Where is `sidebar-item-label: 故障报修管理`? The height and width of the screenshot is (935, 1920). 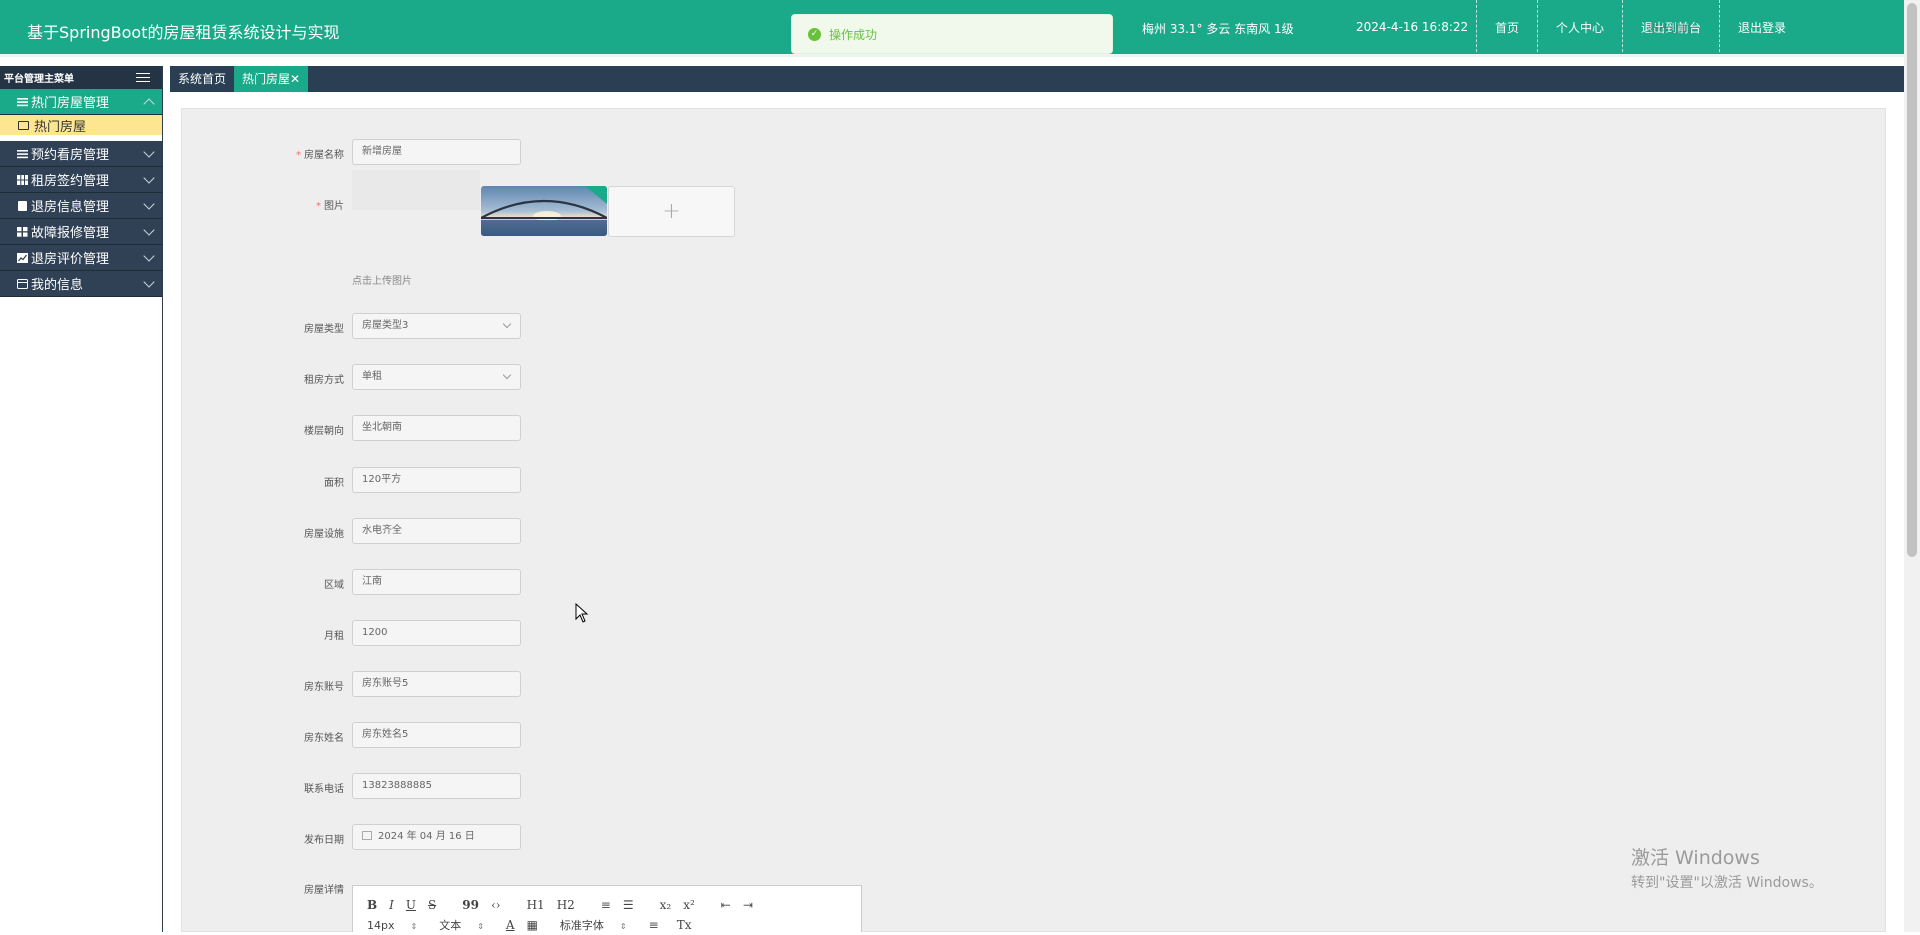 sidebar-item-label: 故障报修管理 is located at coordinates (70, 233).